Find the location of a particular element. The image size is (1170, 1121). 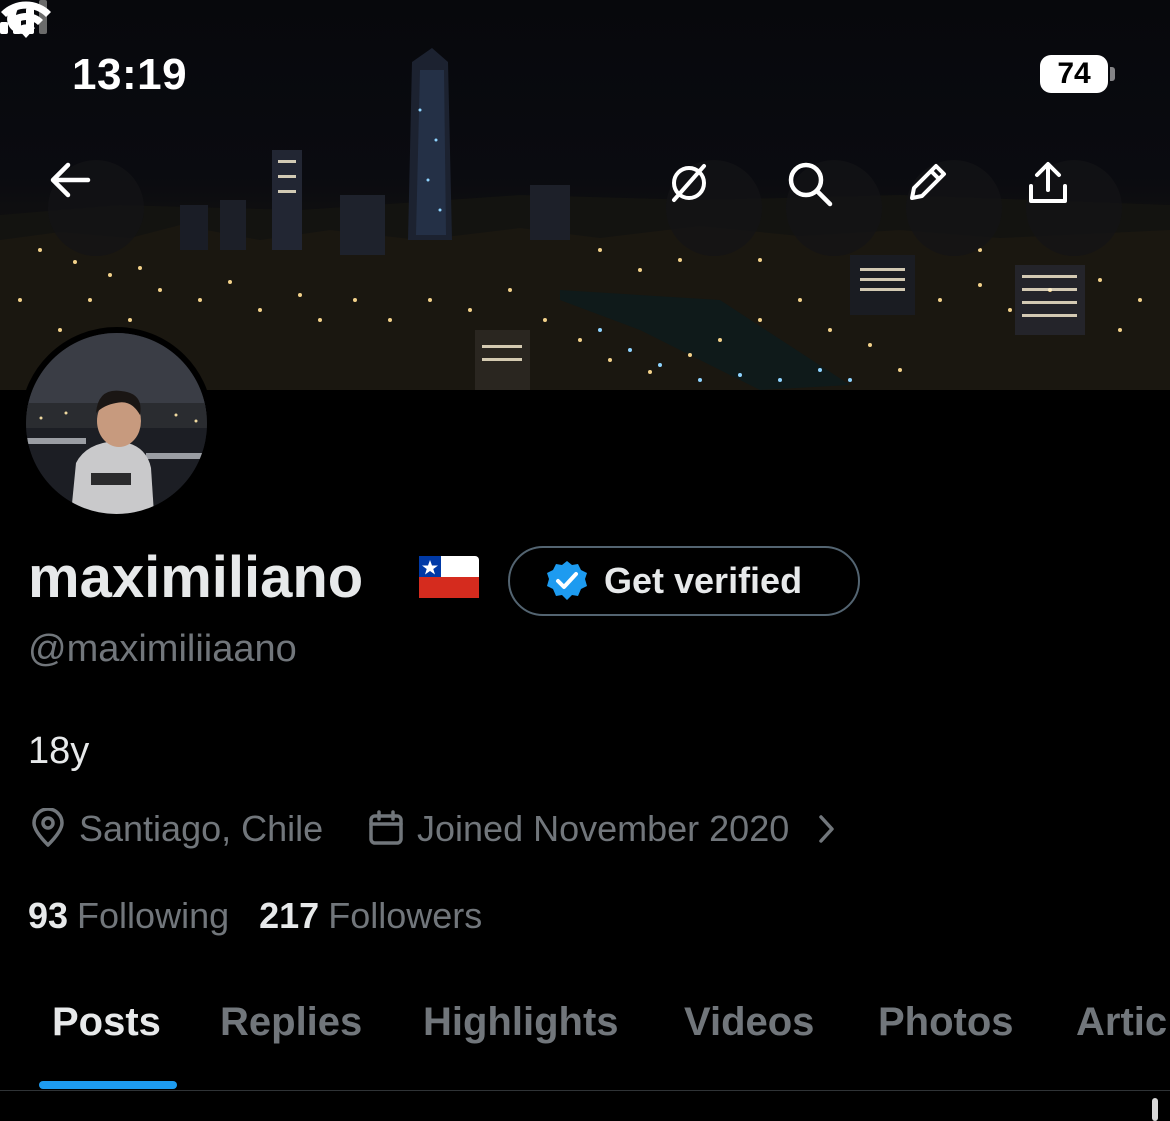

get-verified-button: Get verified is located at coordinates (684, 581).